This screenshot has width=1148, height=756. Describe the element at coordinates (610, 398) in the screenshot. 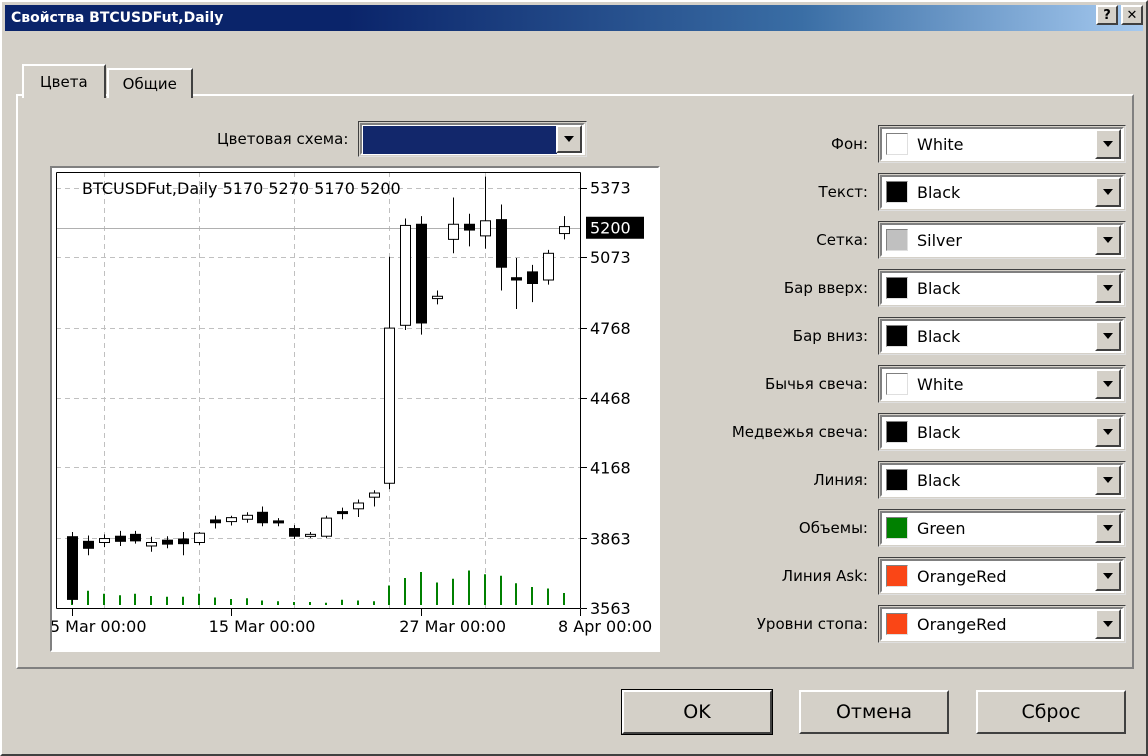

I see `svg-text: 4468` at that location.